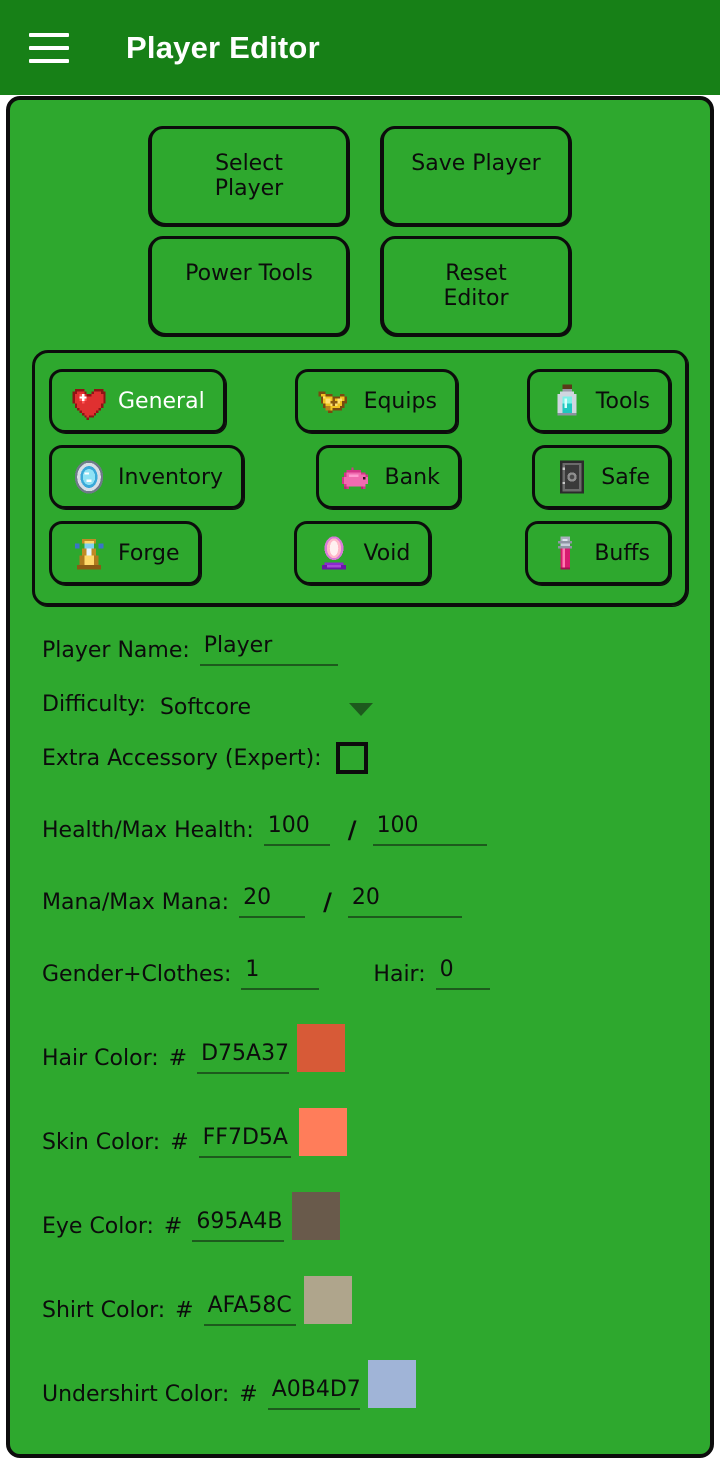  What do you see at coordinates (266, 707) in the screenshot?
I see `difficulty-dropdown: Softcore` at bounding box center [266, 707].